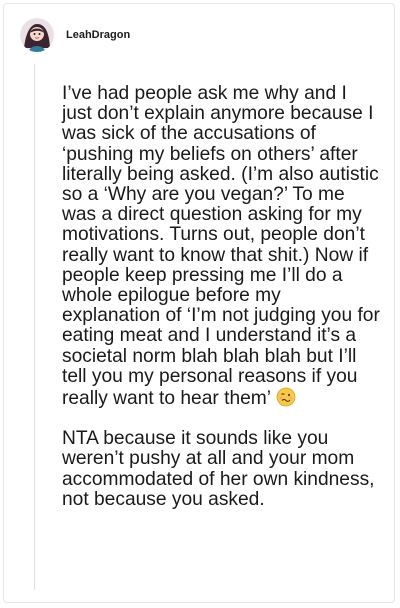 This screenshot has height=608, width=400. I want to click on avatar-icon, so click(37, 35).